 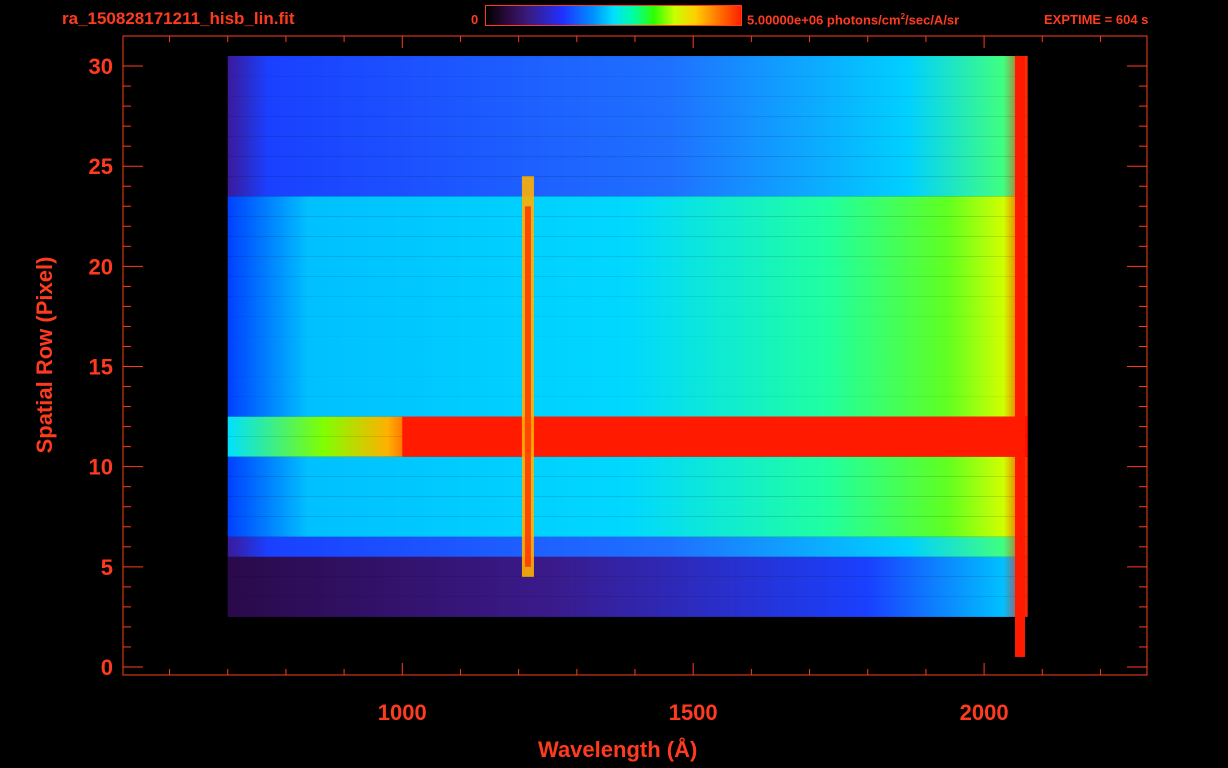 What do you see at coordinates (101, 166) in the screenshot?
I see `y-tick-label: 25` at bounding box center [101, 166].